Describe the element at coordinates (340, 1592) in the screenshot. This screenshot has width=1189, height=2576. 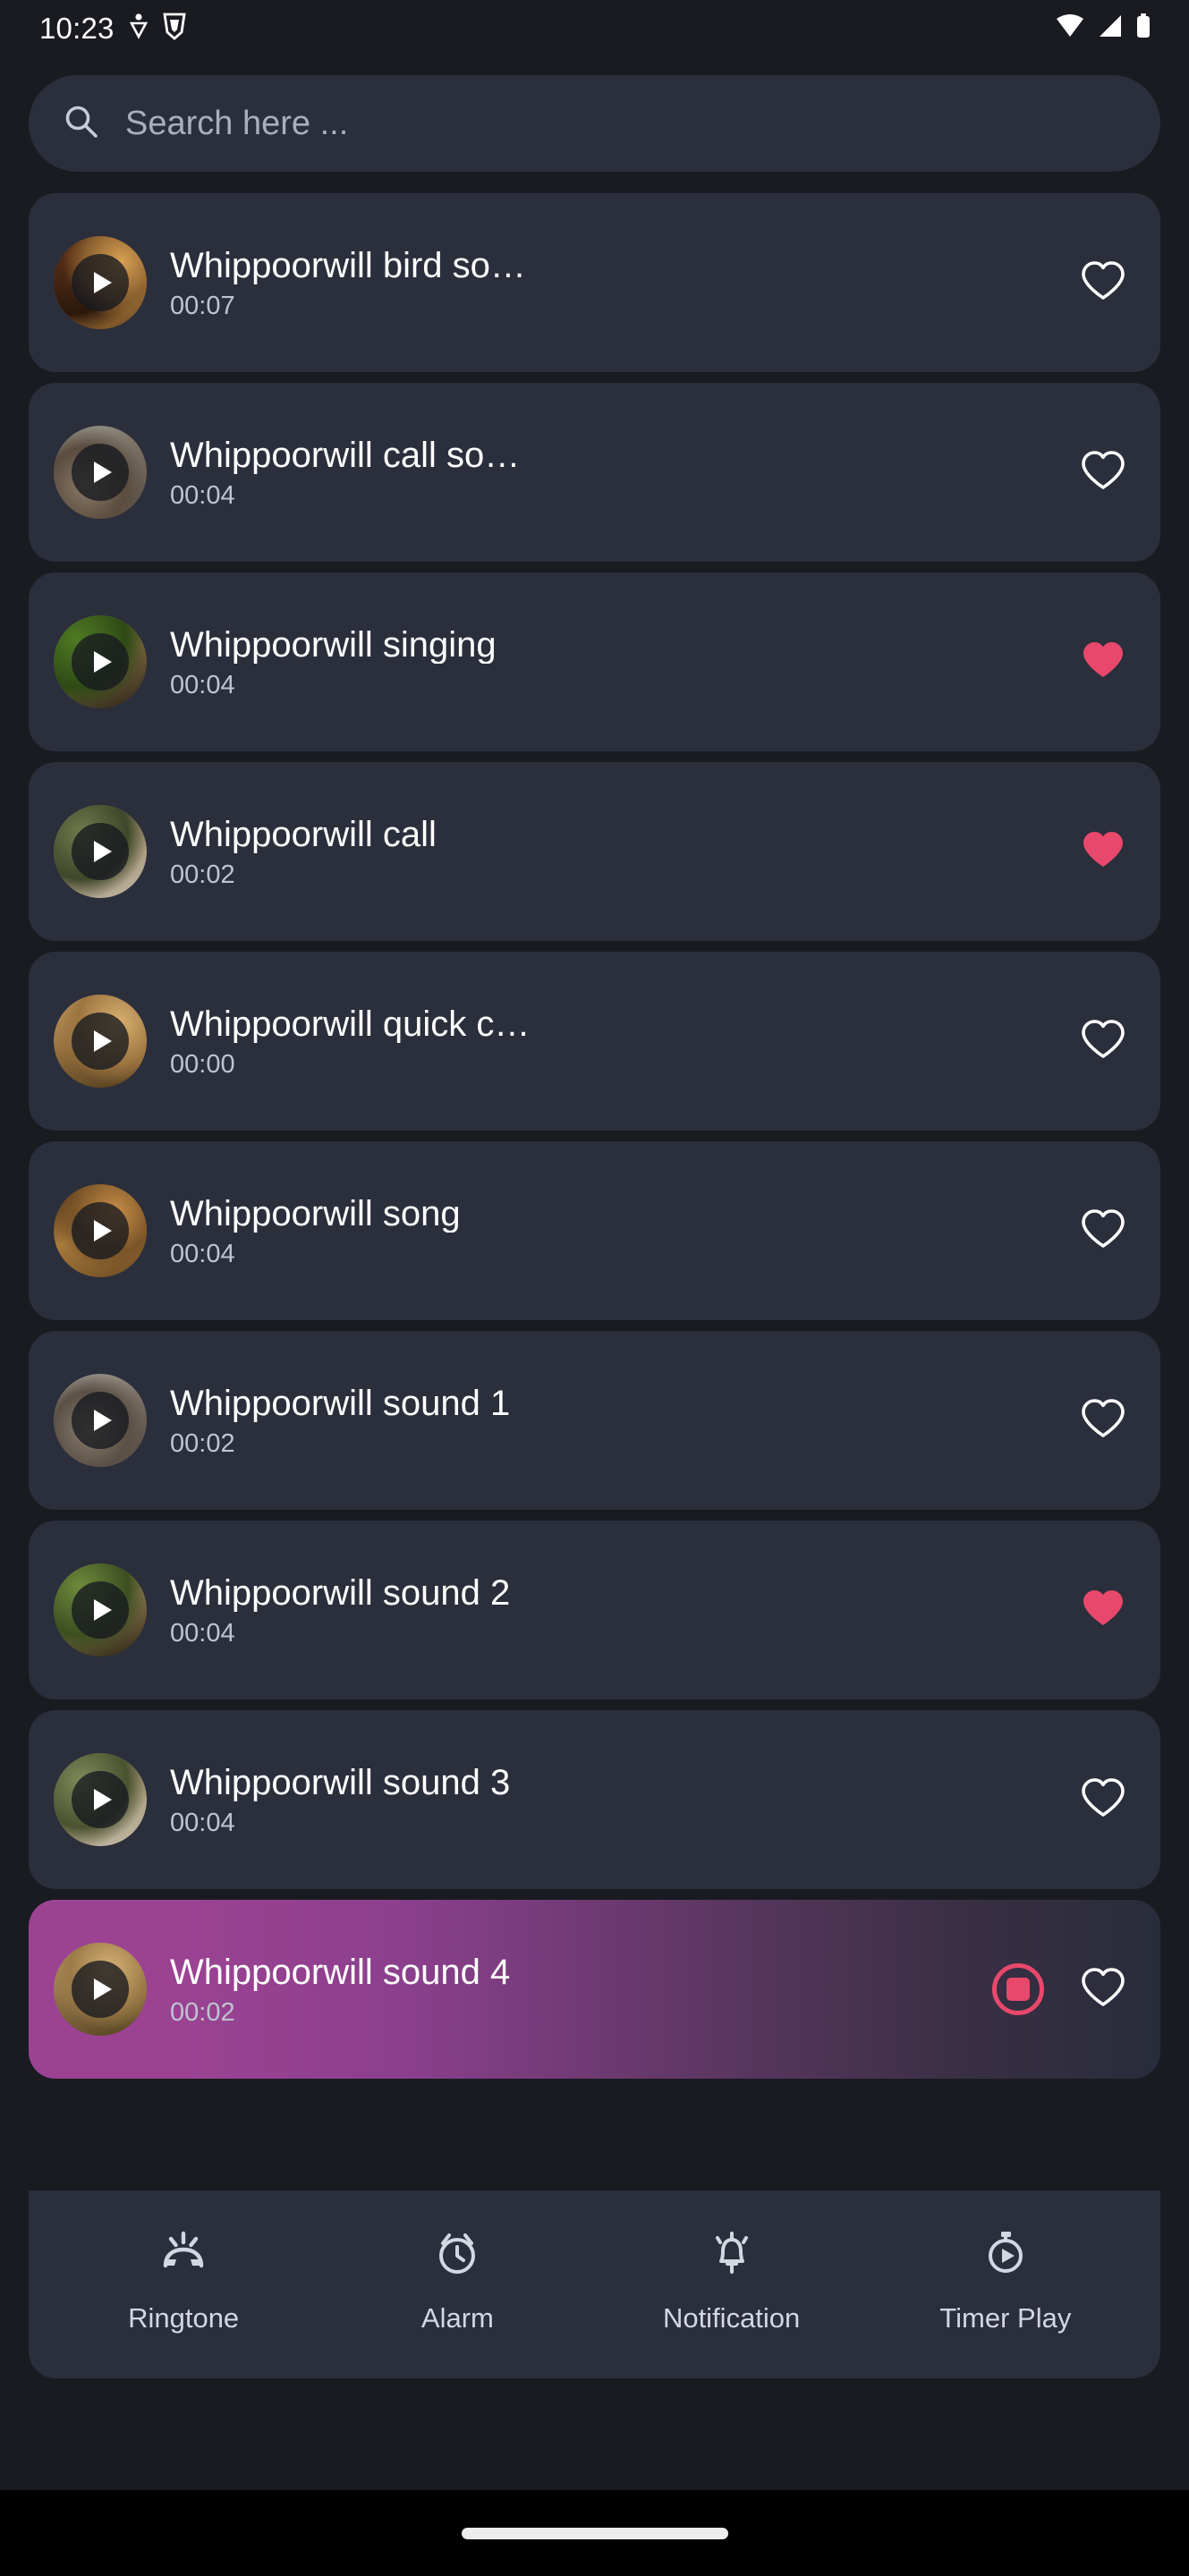
I see `sound-title: Whippoorwill sound 2` at that location.